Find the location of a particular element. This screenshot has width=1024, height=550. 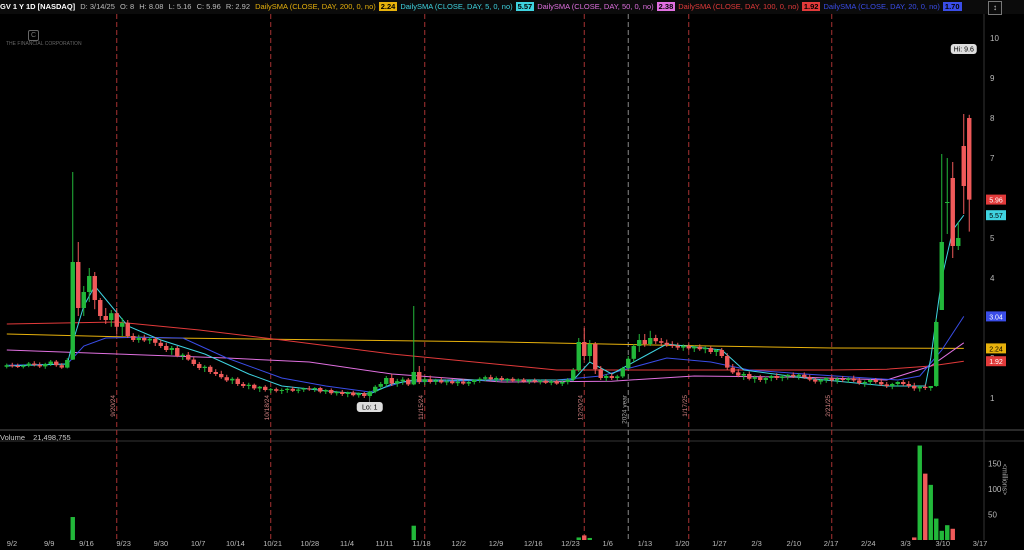

x-tick-label: 2/17 is located at coordinates (831, 543).